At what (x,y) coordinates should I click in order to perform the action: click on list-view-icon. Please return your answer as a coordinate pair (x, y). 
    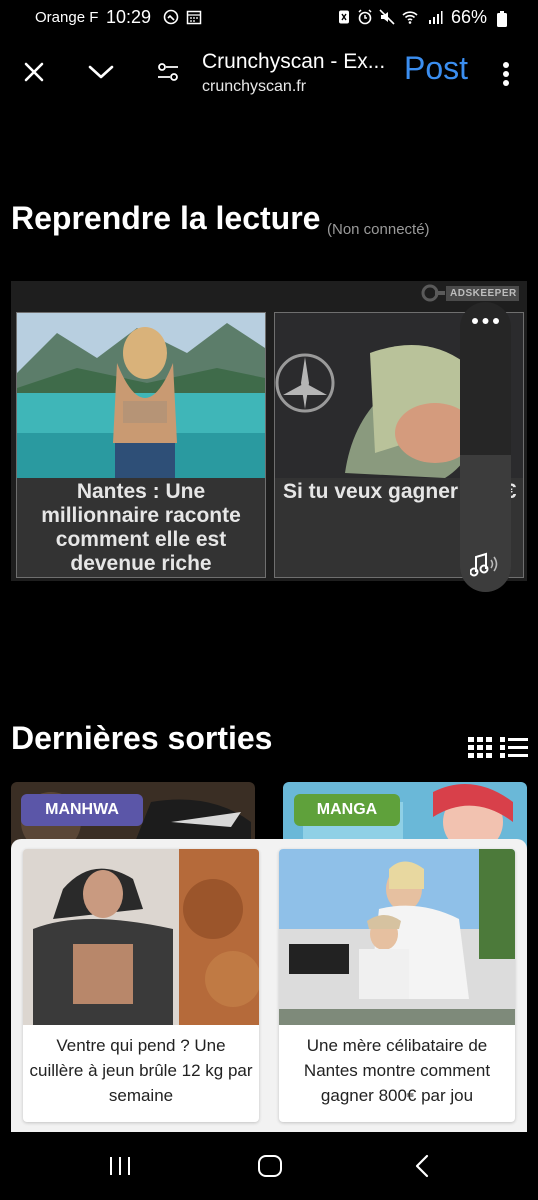
    Looking at the image, I should click on (514, 748).